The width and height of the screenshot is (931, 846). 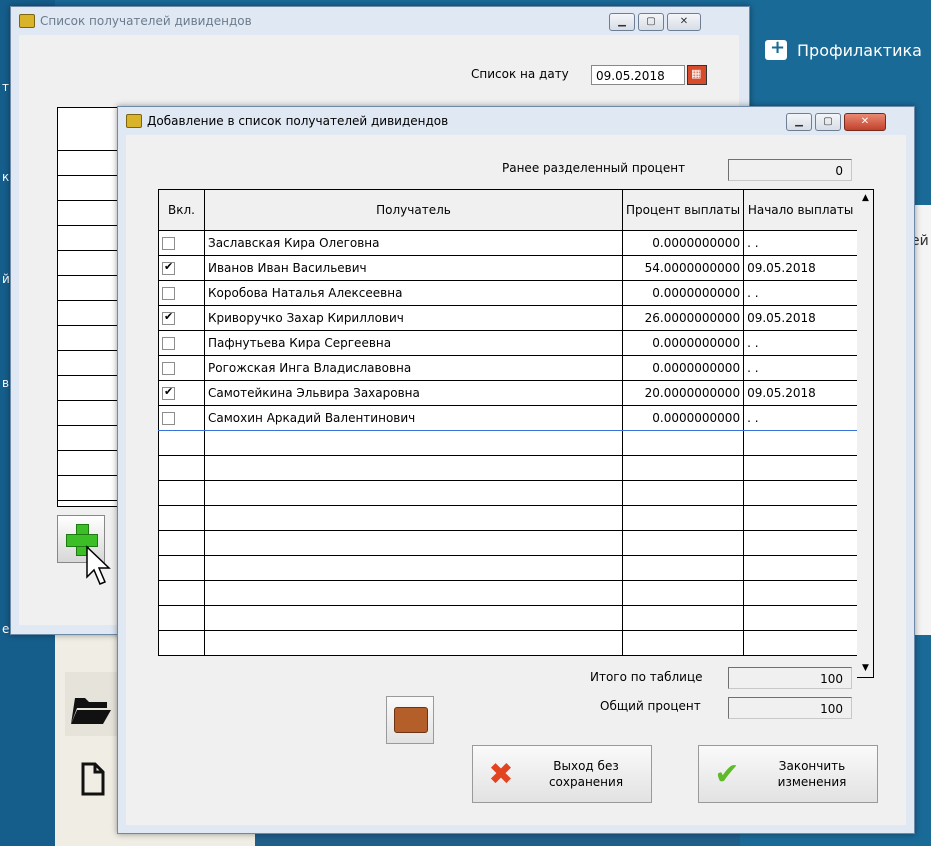 What do you see at coordinates (413, 318) in the screenshot?
I see `recipient-cell: Криворучко Захар Кириллович` at bounding box center [413, 318].